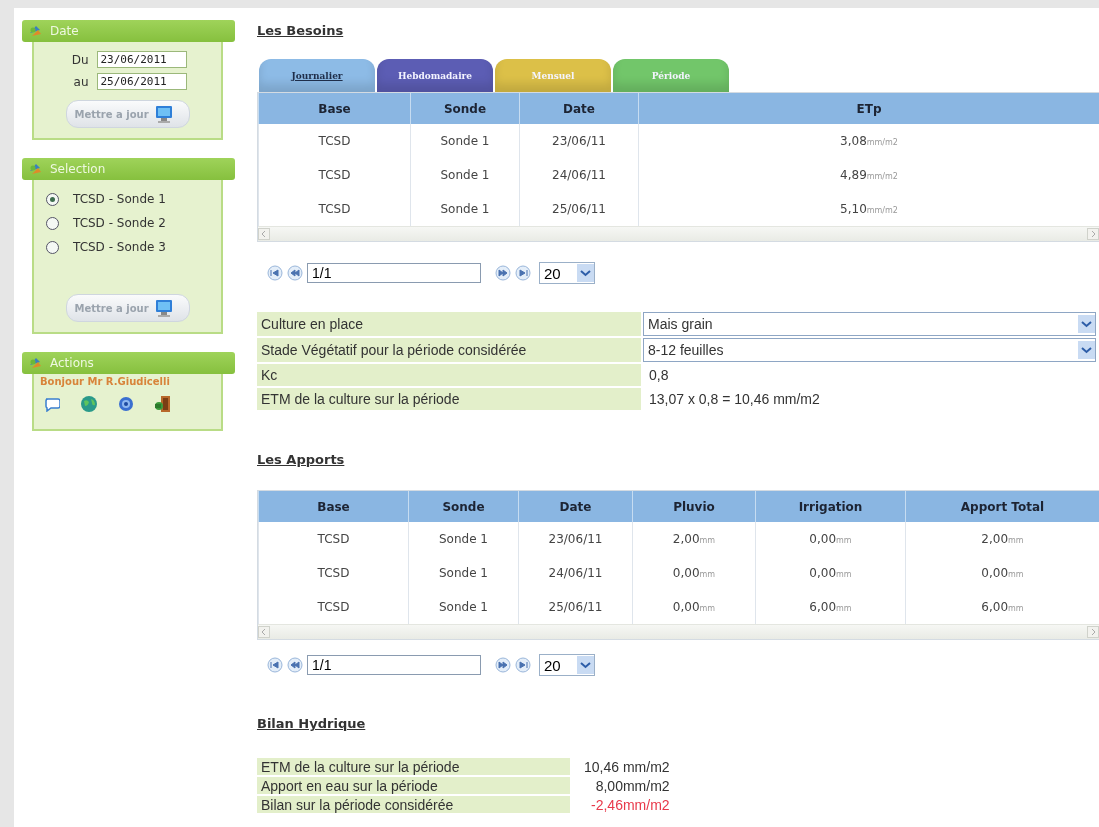 The width and height of the screenshot is (1099, 827). I want to click on tab: Hebdomadaire, so click(435, 75).